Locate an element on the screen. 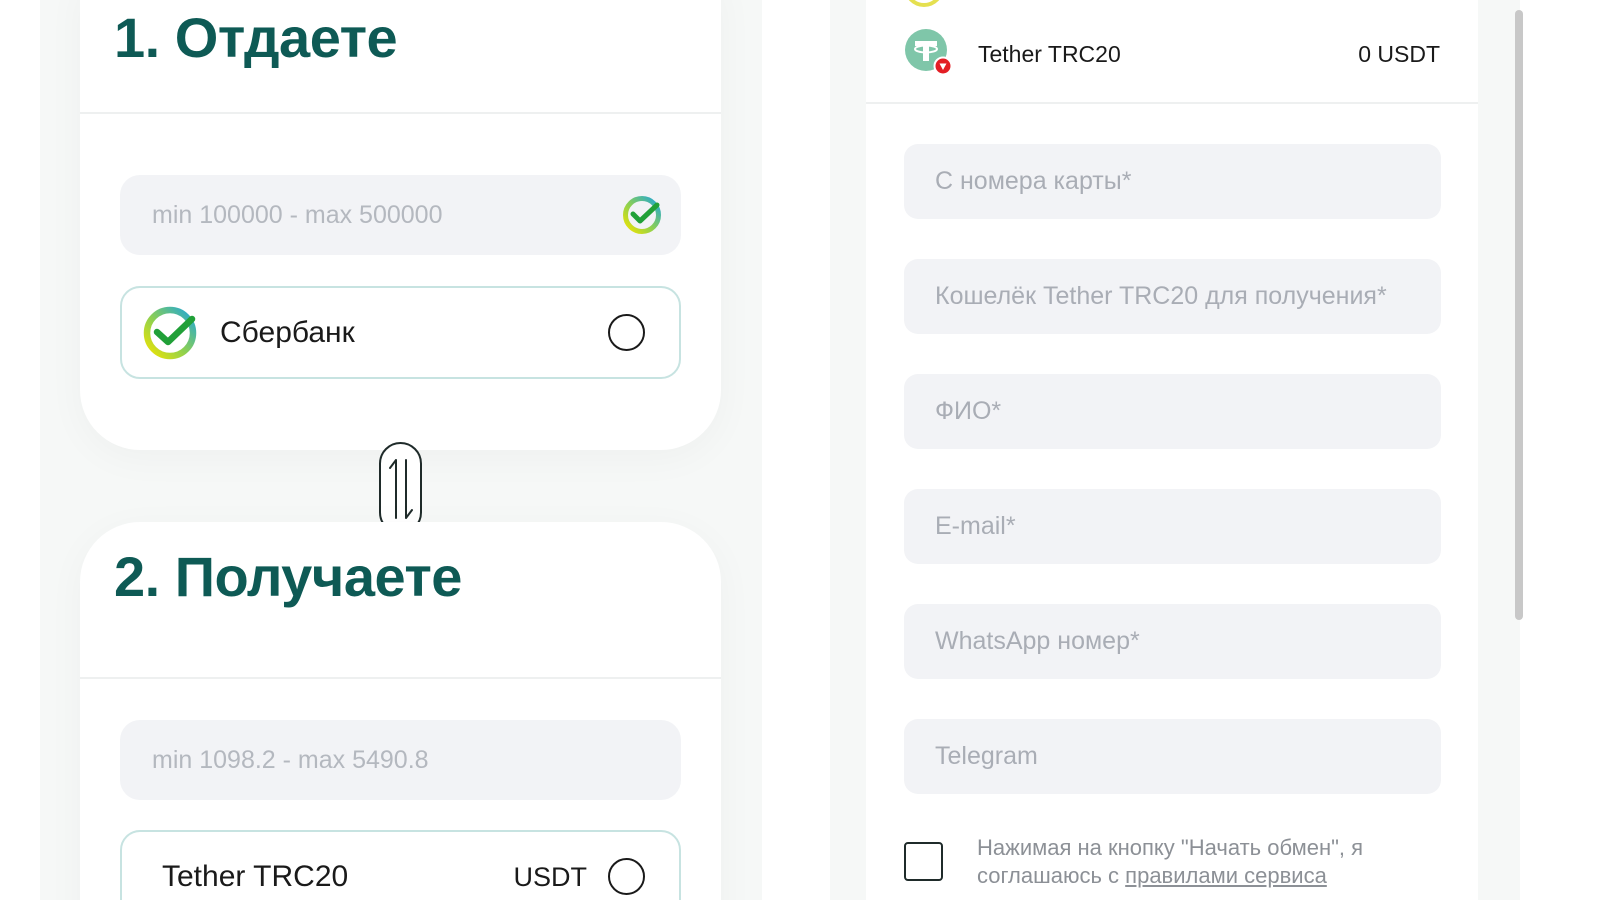 This screenshot has width=1600, height=900. coin-balance: 0 USDT is located at coordinates (1399, 54).